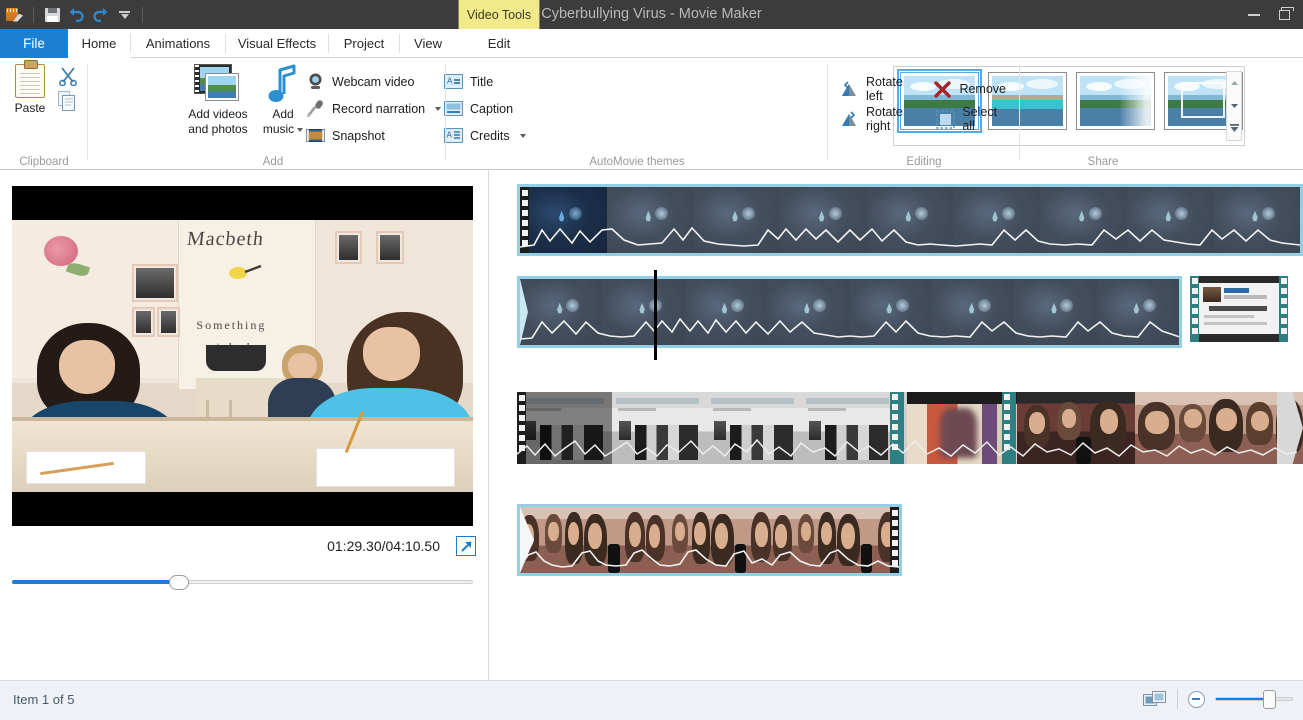 This screenshot has width=1303, height=720. What do you see at coordinates (178, 43) in the screenshot?
I see `tab-animations: Animations` at bounding box center [178, 43].